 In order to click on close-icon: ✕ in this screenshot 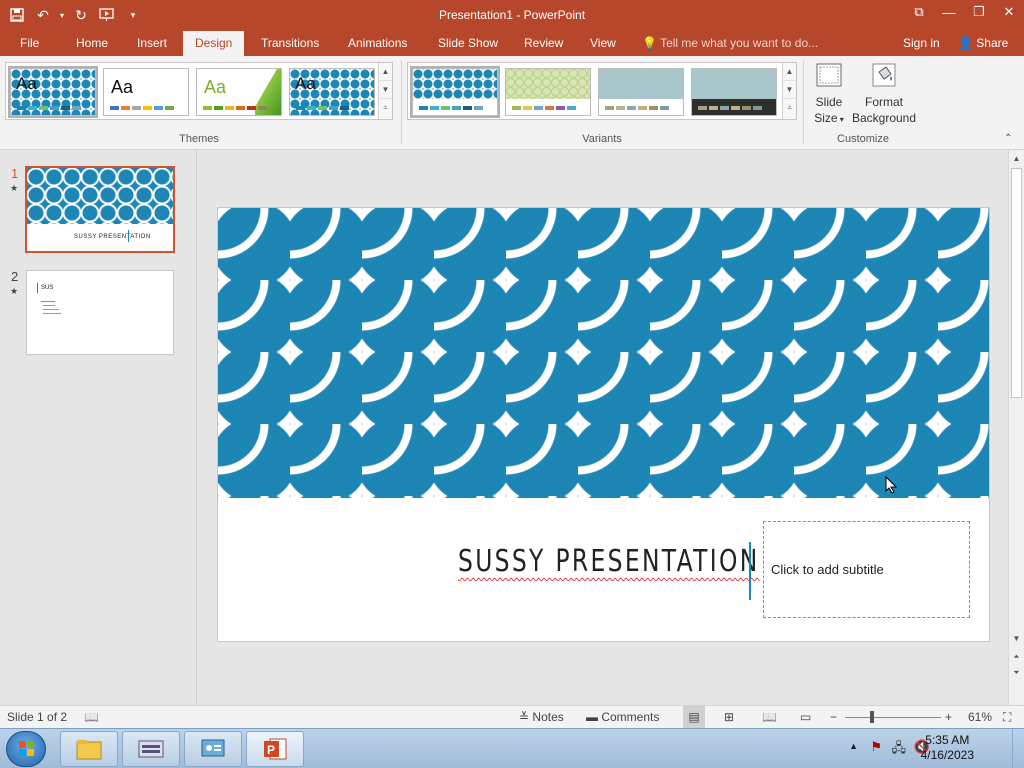, I will do `click(1009, 12)`.